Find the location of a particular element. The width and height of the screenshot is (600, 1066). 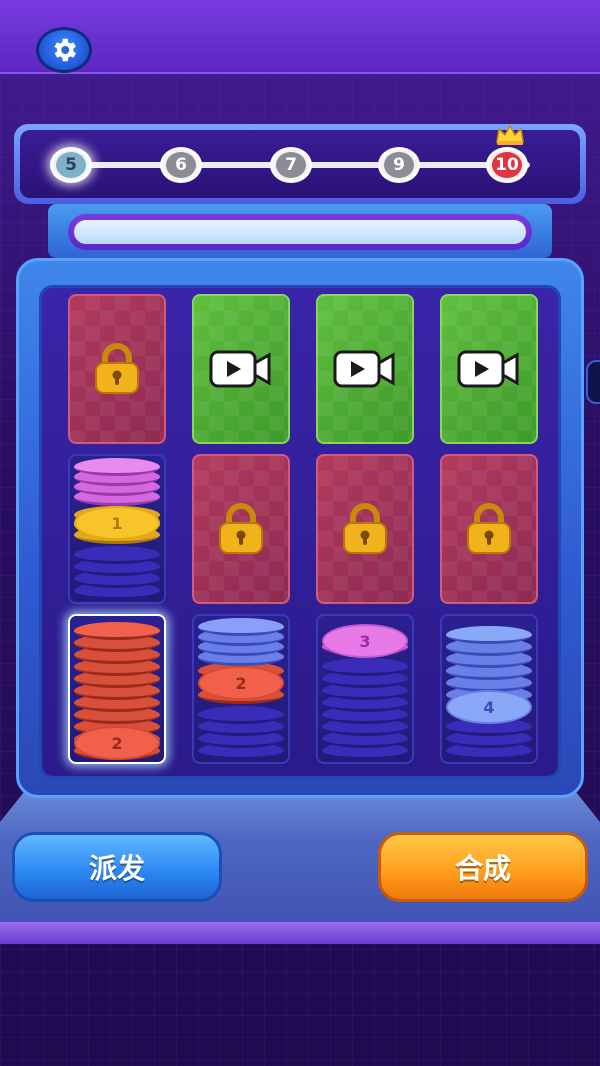

settings-button is located at coordinates (64, 50).